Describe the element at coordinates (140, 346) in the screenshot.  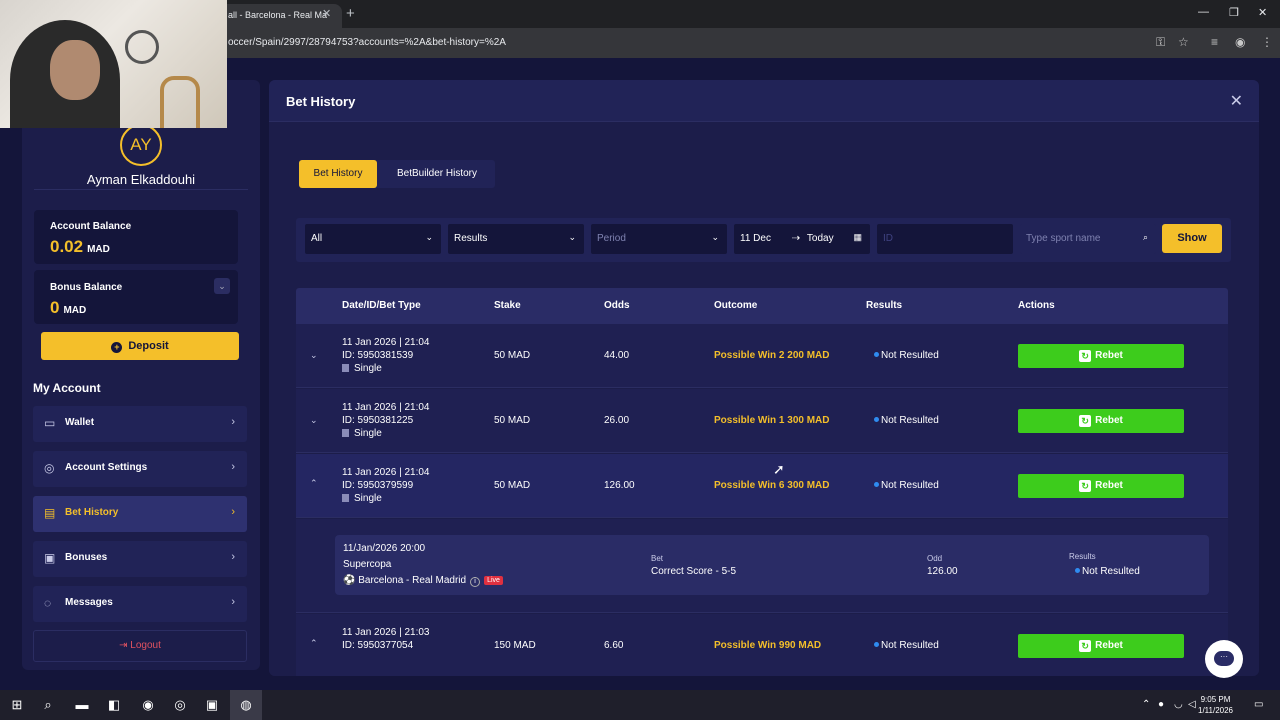
I see `deposit-button: + Deposit` at that location.